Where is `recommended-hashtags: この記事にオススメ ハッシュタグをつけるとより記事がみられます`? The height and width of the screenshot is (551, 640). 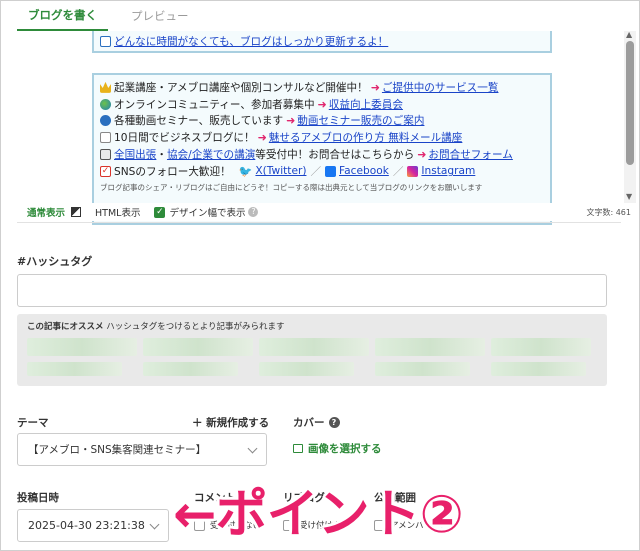 recommended-hashtags: この記事にオススメ ハッシュタグをつけるとより記事がみられます is located at coordinates (312, 350).